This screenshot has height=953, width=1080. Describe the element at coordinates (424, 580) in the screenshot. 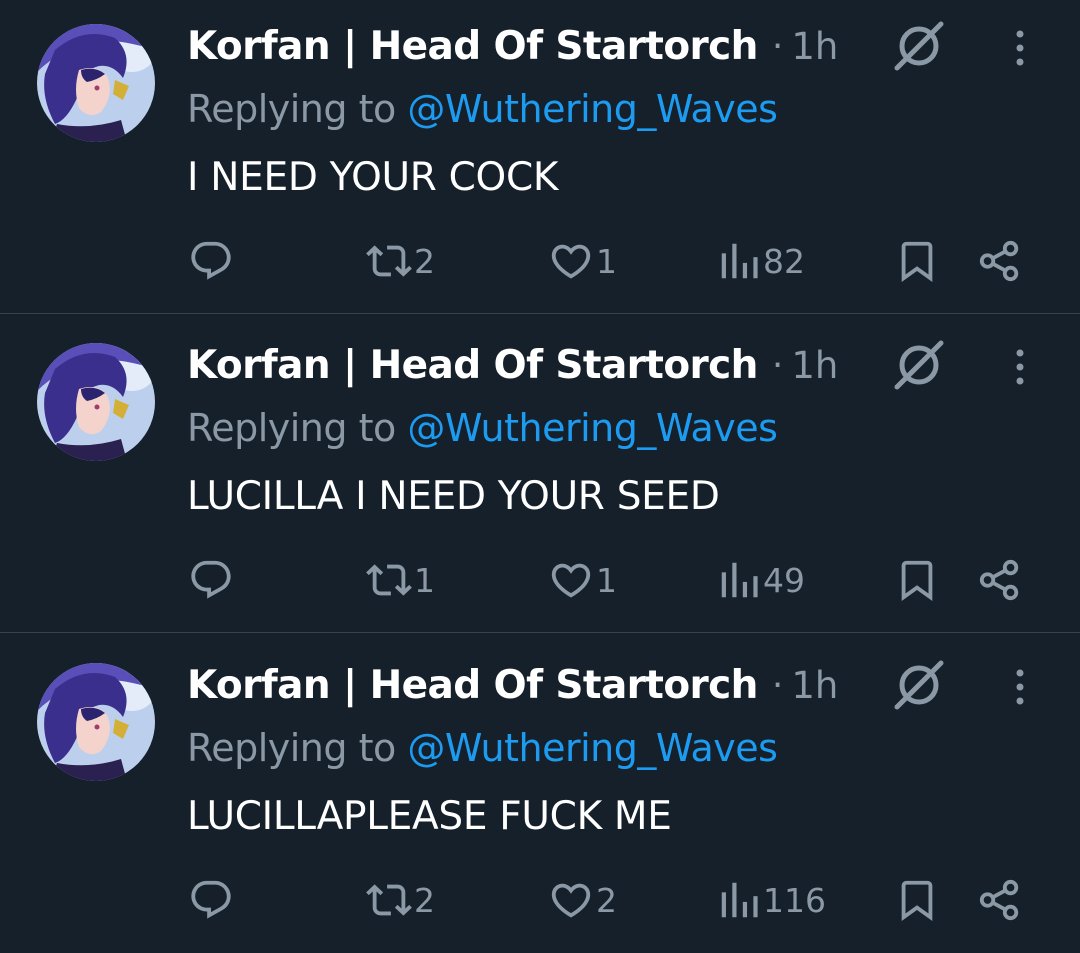

I see `retweet-count: 1` at that location.